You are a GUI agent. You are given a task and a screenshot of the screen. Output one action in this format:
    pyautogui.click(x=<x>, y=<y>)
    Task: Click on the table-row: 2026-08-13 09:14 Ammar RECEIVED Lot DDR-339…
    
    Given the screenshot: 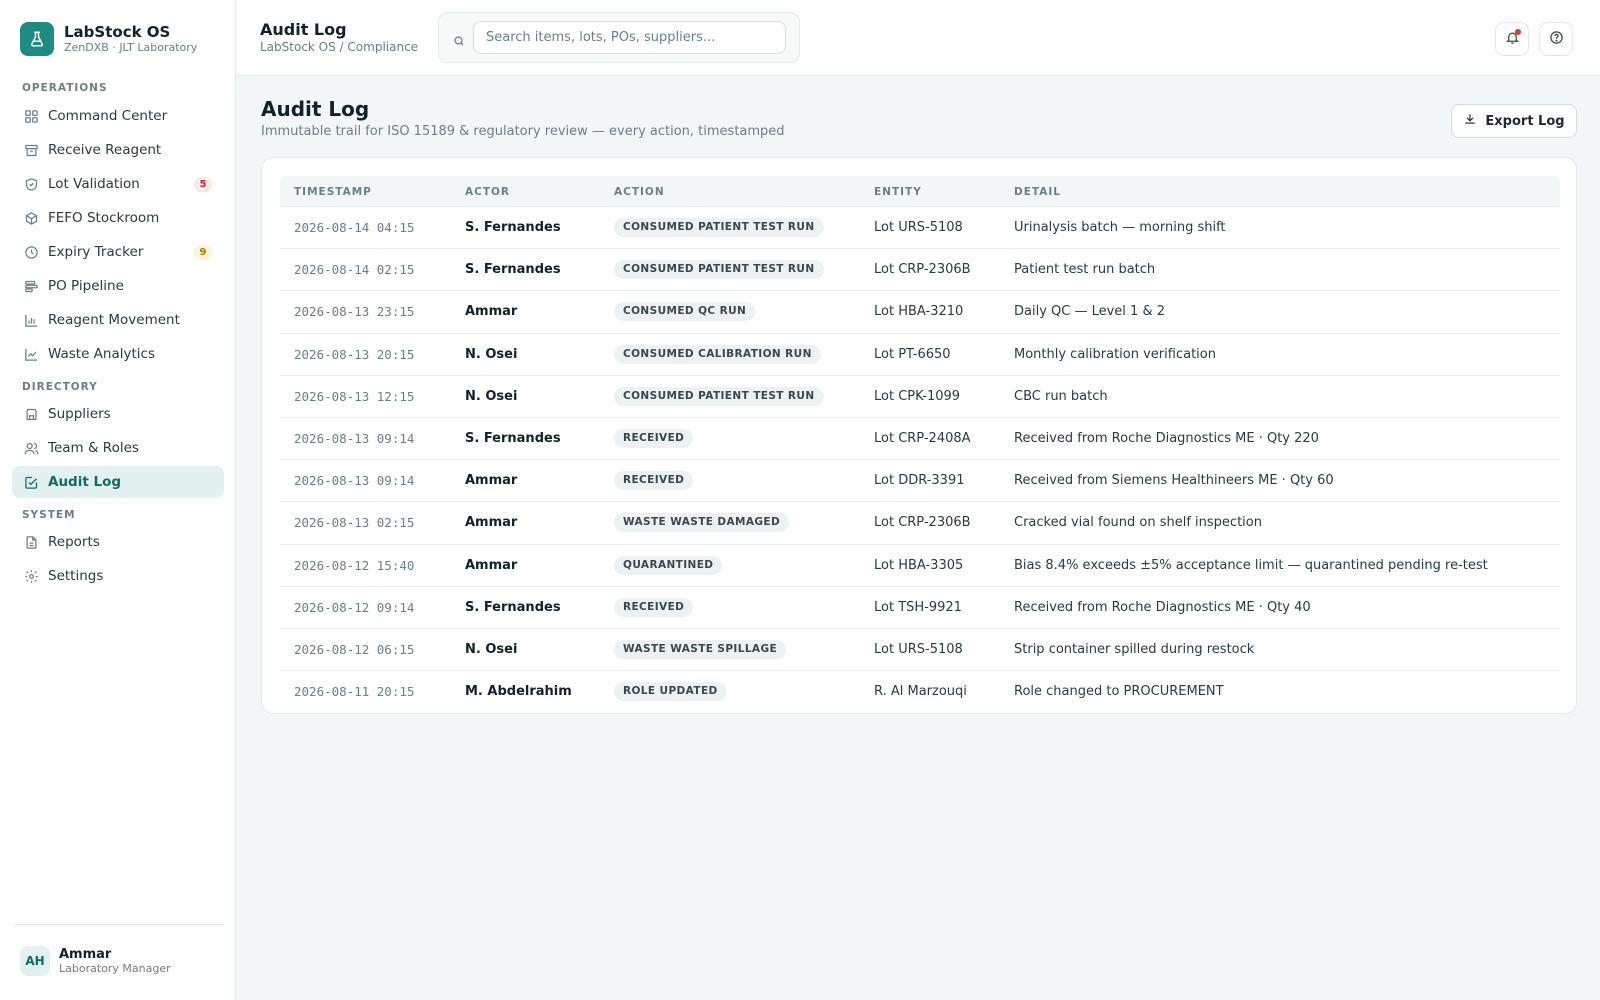 What is the action you would take?
    pyautogui.click(x=920, y=481)
    